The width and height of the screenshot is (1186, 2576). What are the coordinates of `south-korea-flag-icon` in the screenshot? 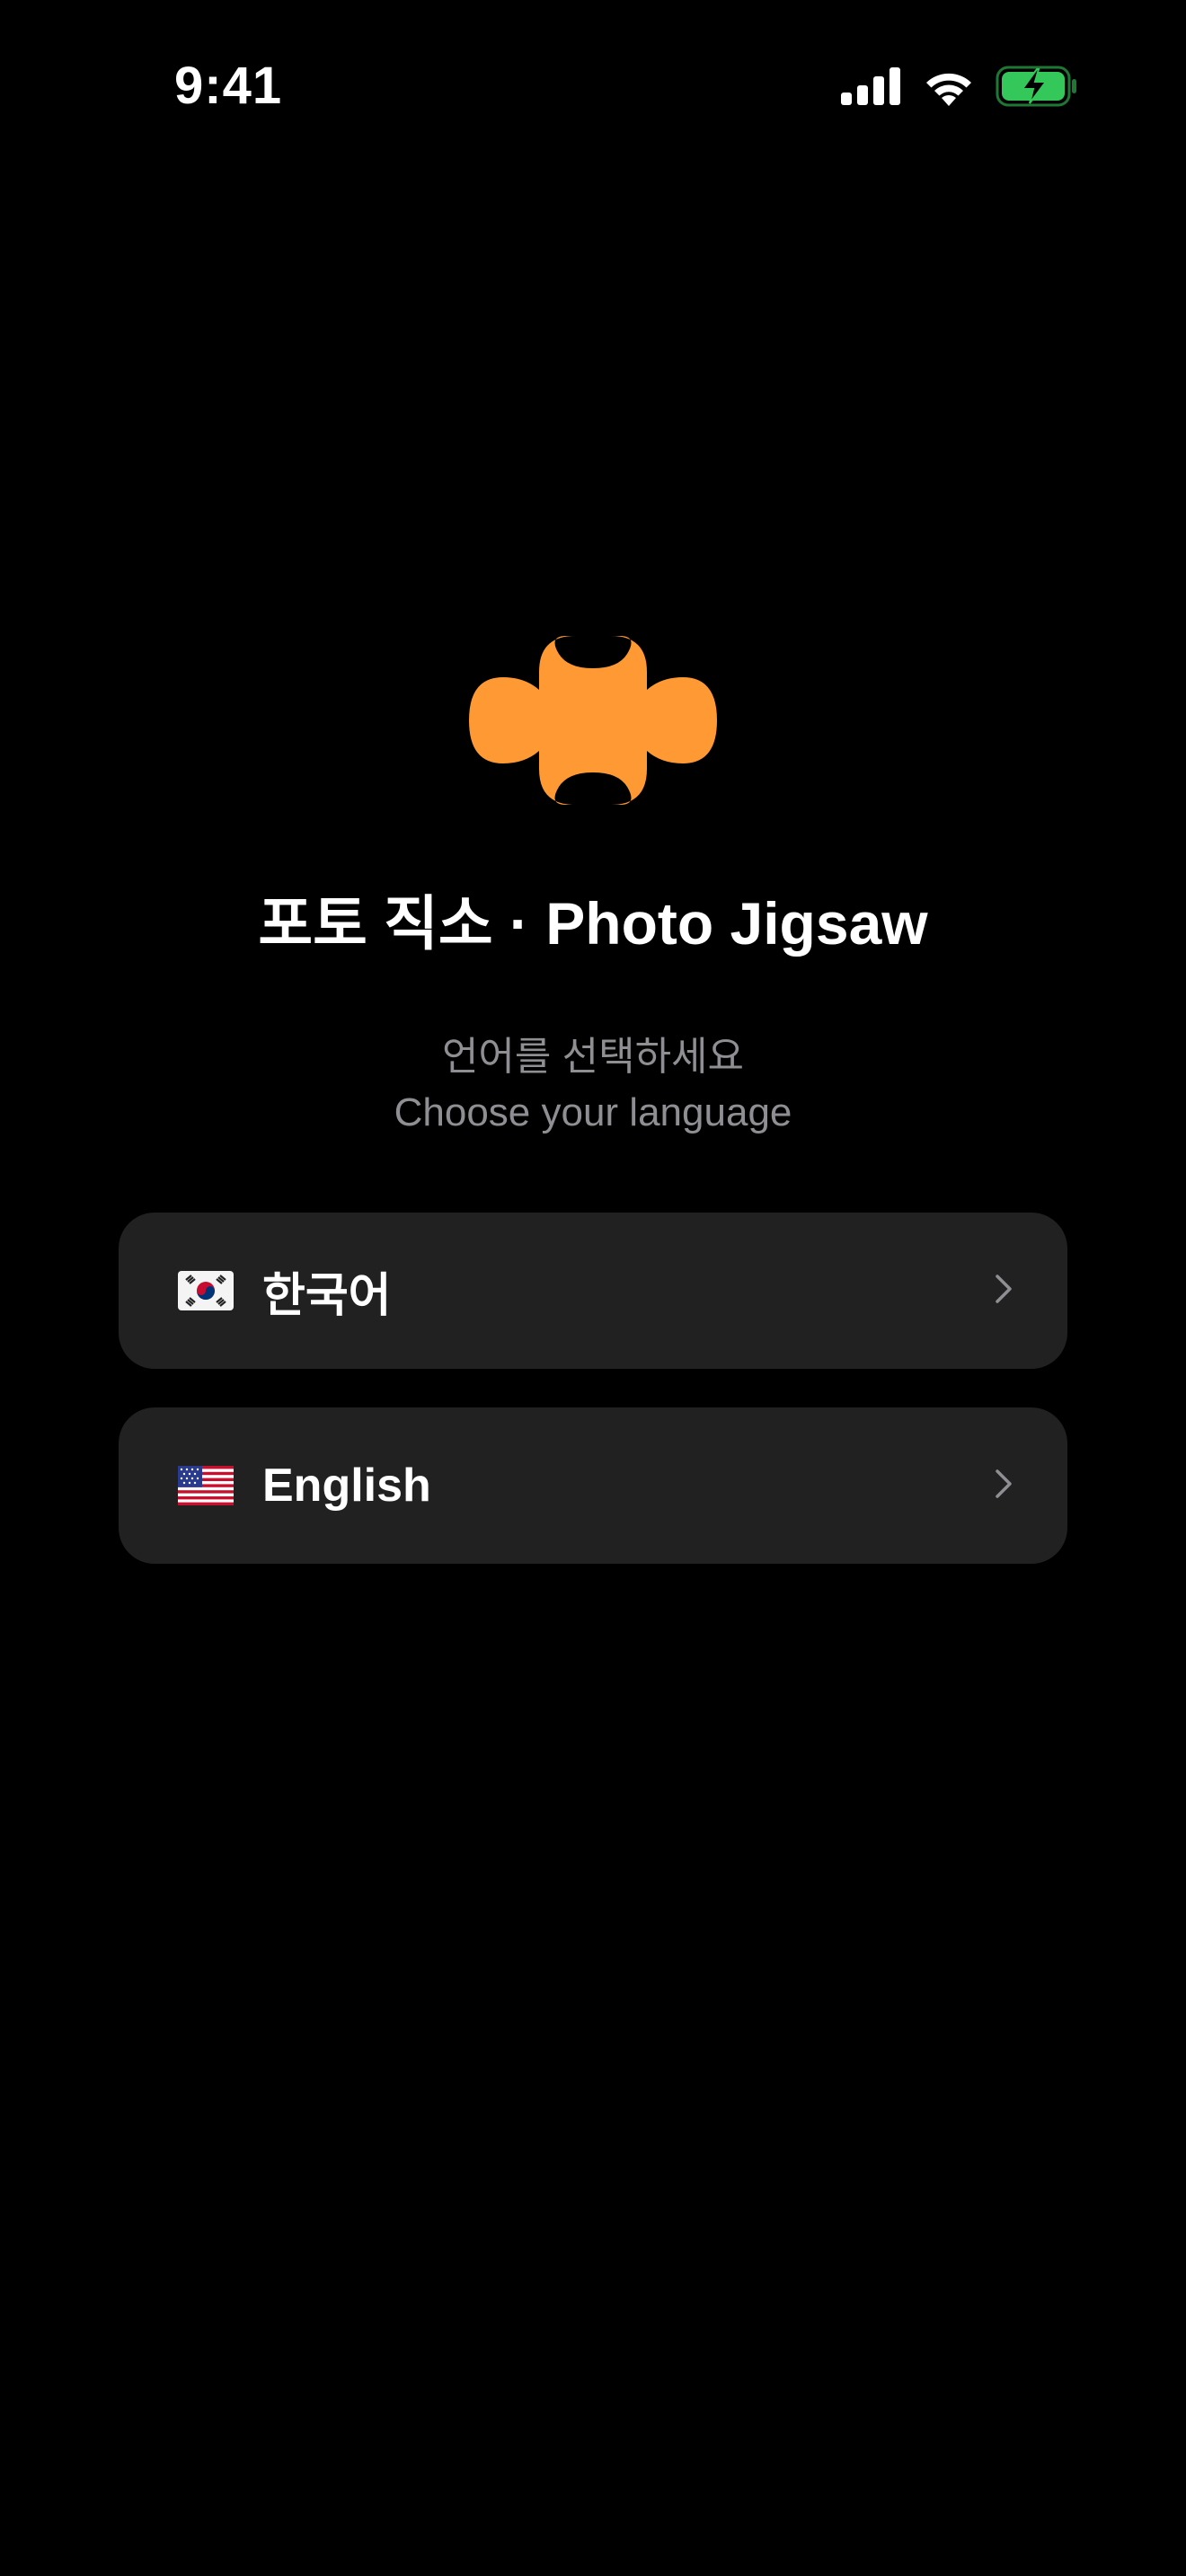 It's located at (206, 1290).